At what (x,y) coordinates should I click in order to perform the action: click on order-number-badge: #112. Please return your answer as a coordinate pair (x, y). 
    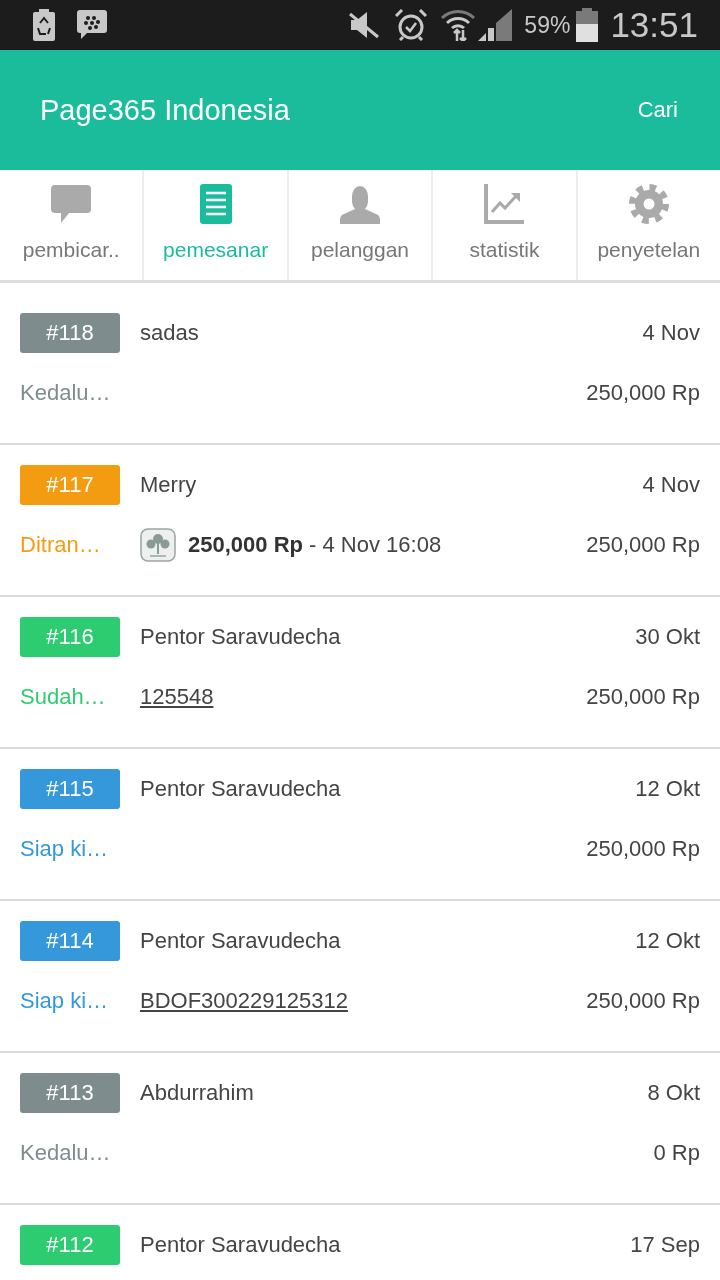
    Looking at the image, I should click on (70, 1245).